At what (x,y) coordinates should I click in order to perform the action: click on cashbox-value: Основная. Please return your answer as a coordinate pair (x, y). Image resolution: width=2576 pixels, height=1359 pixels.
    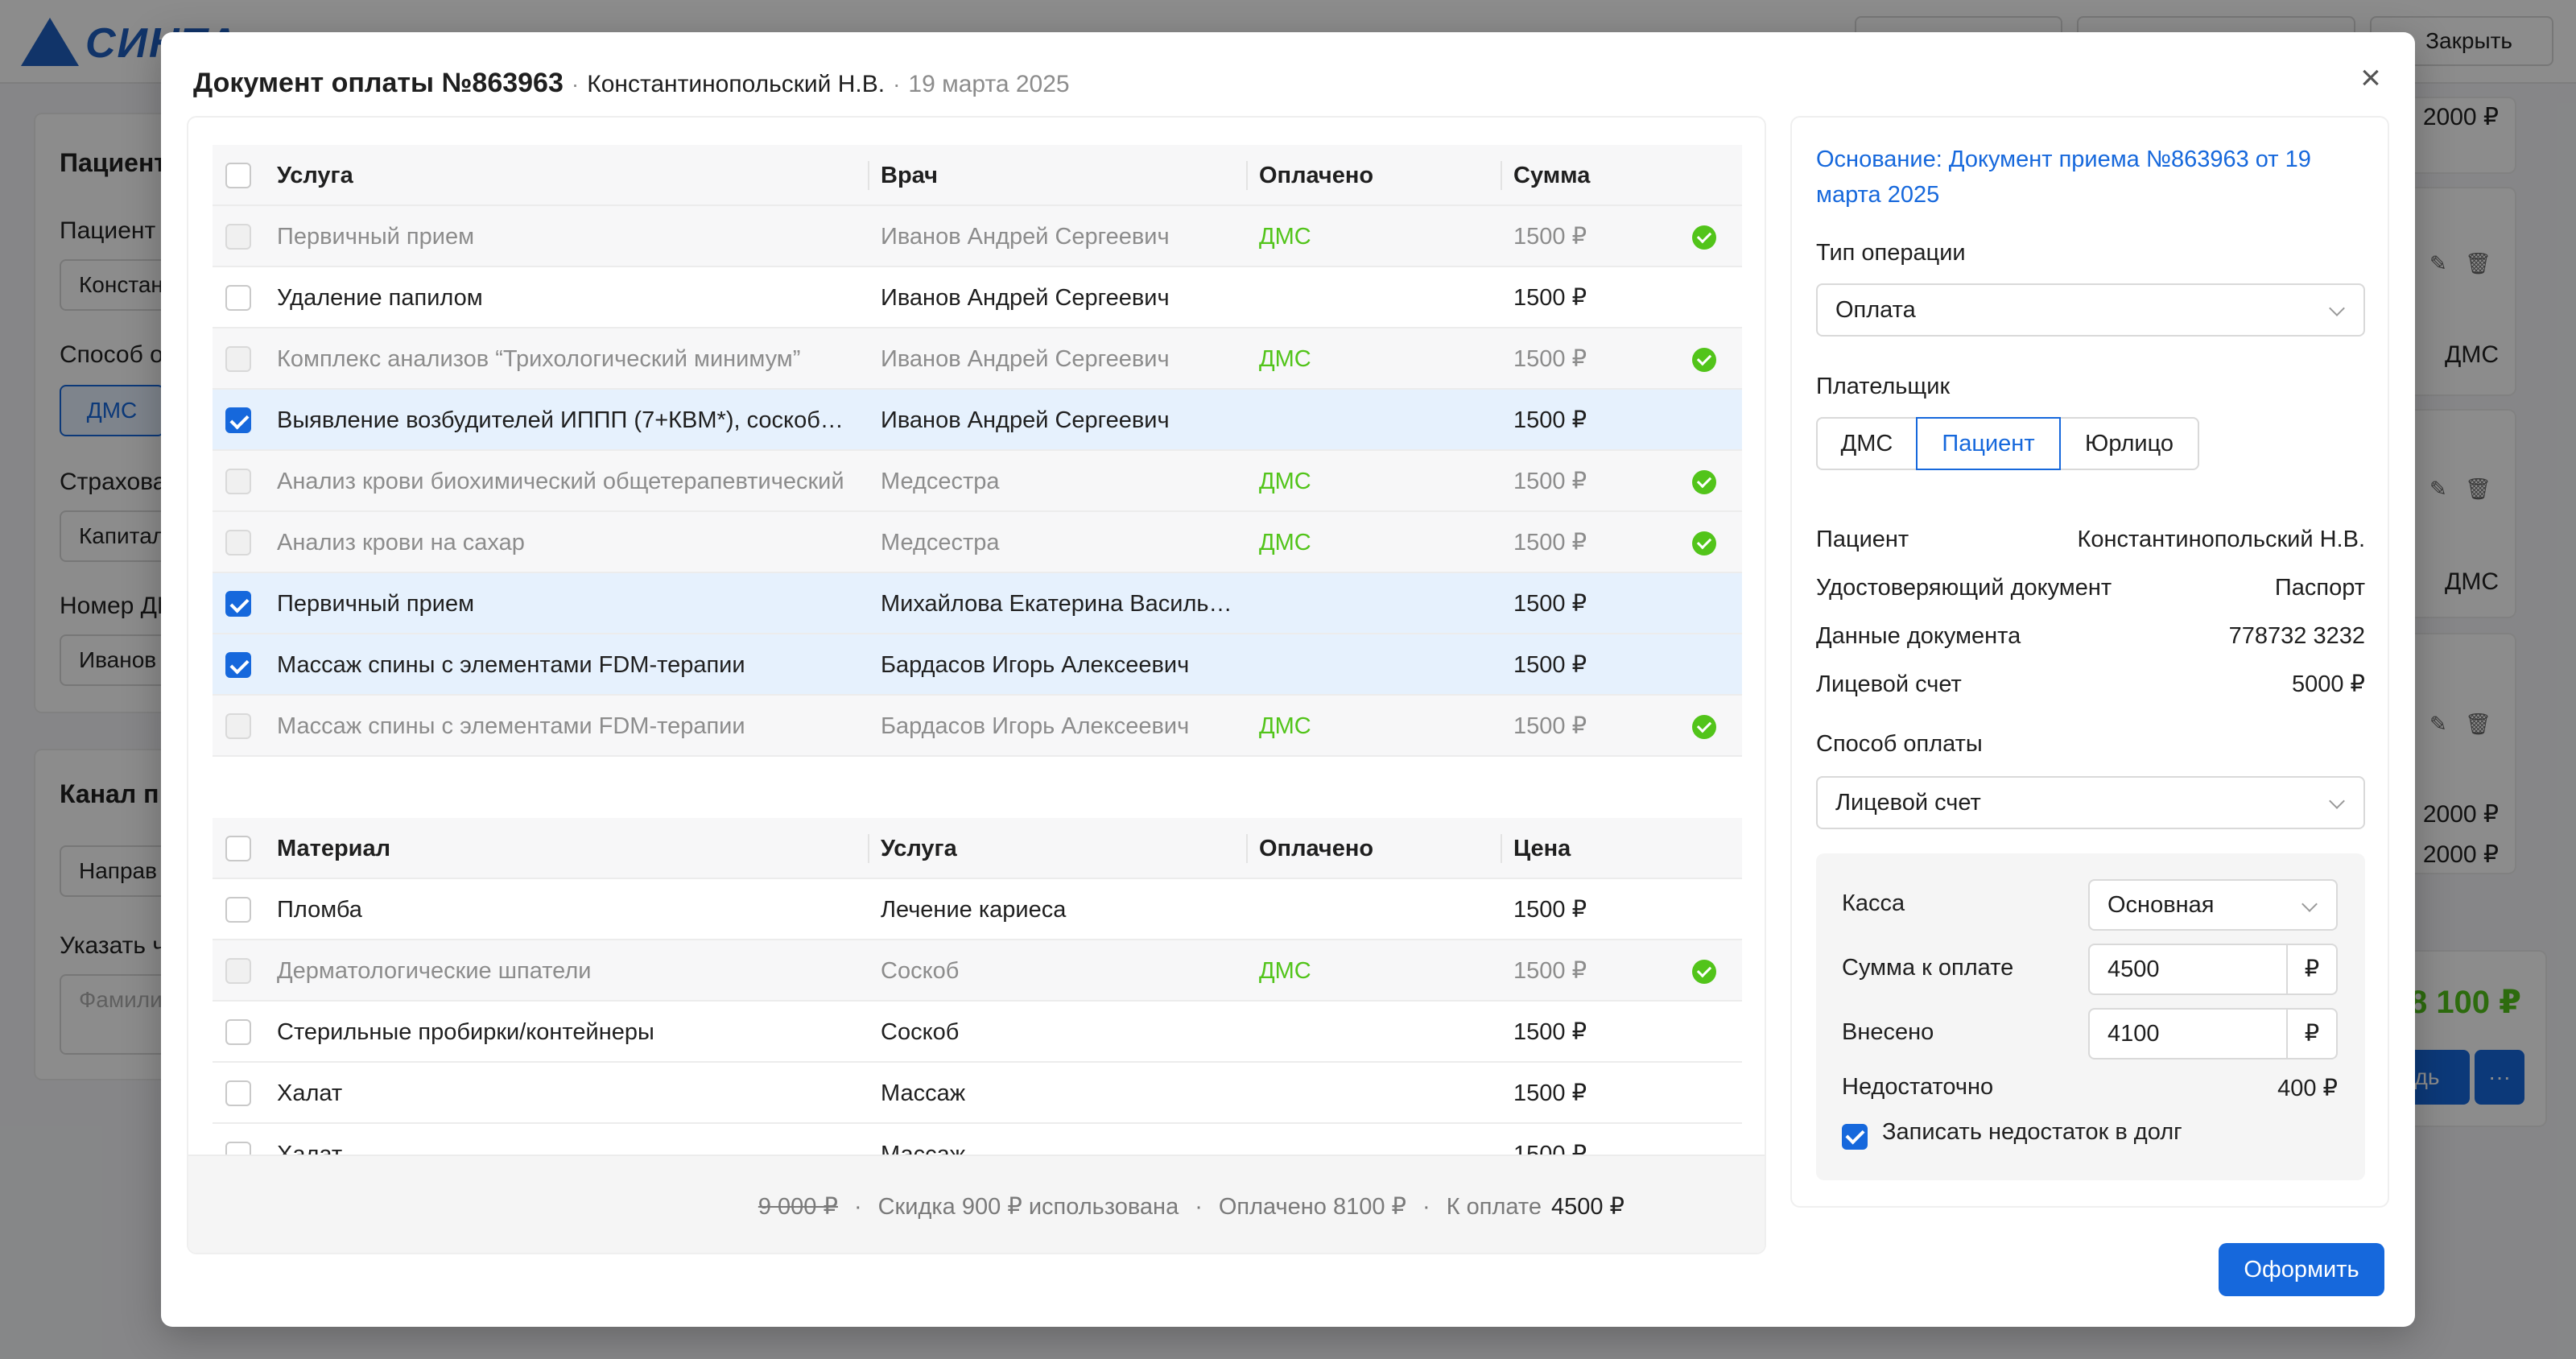
    Looking at the image, I should click on (2161, 905).